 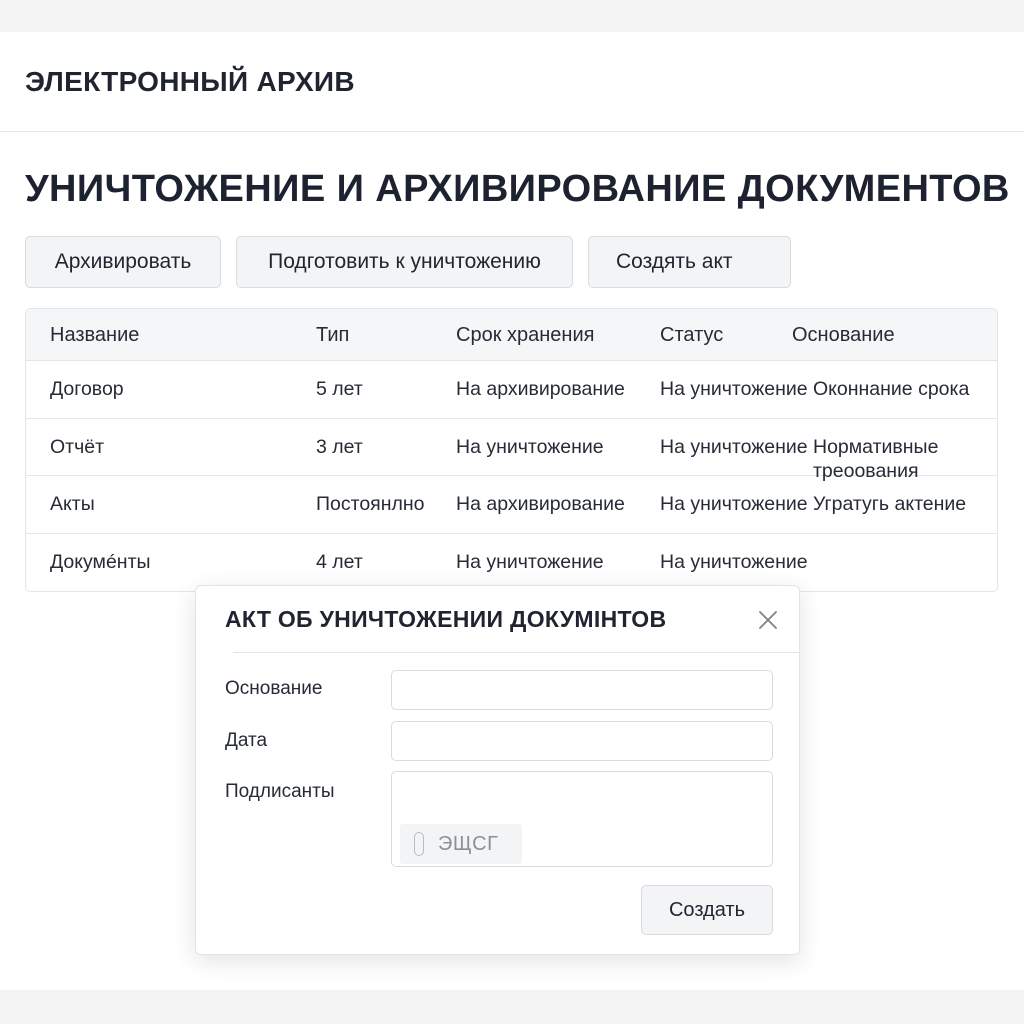 What do you see at coordinates (691, 335) in the screenshot?
I see `column-header-status: Статус` at bounding box center [691, 335].